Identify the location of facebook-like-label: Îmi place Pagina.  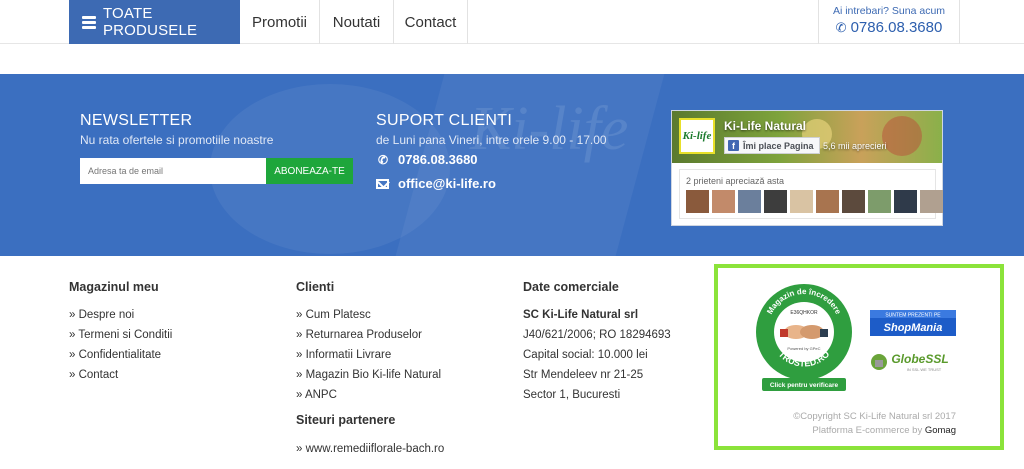
(778, 145).